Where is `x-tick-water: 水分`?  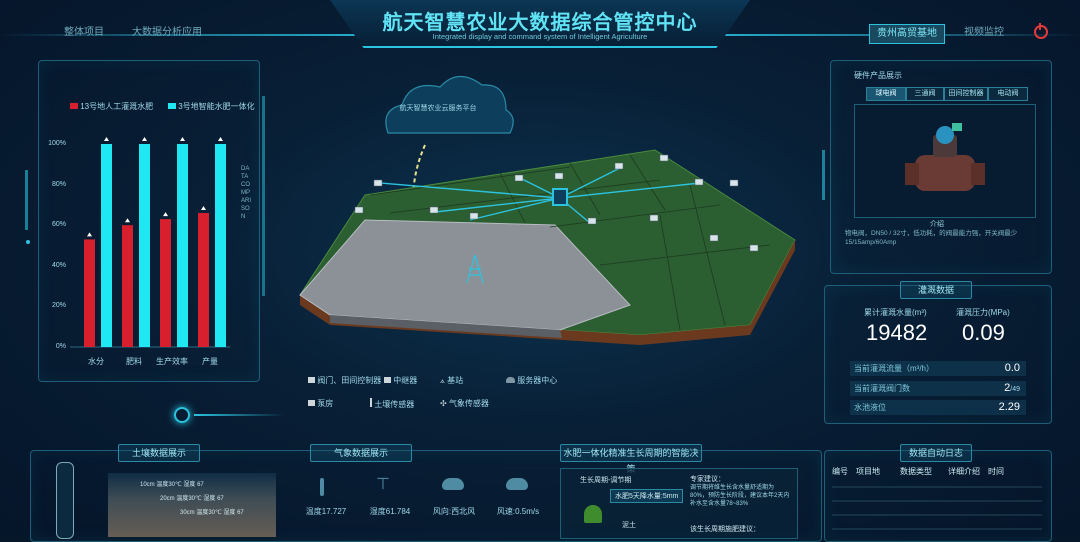
x-tick-water: 水分 is located at coordinates (96, 361).